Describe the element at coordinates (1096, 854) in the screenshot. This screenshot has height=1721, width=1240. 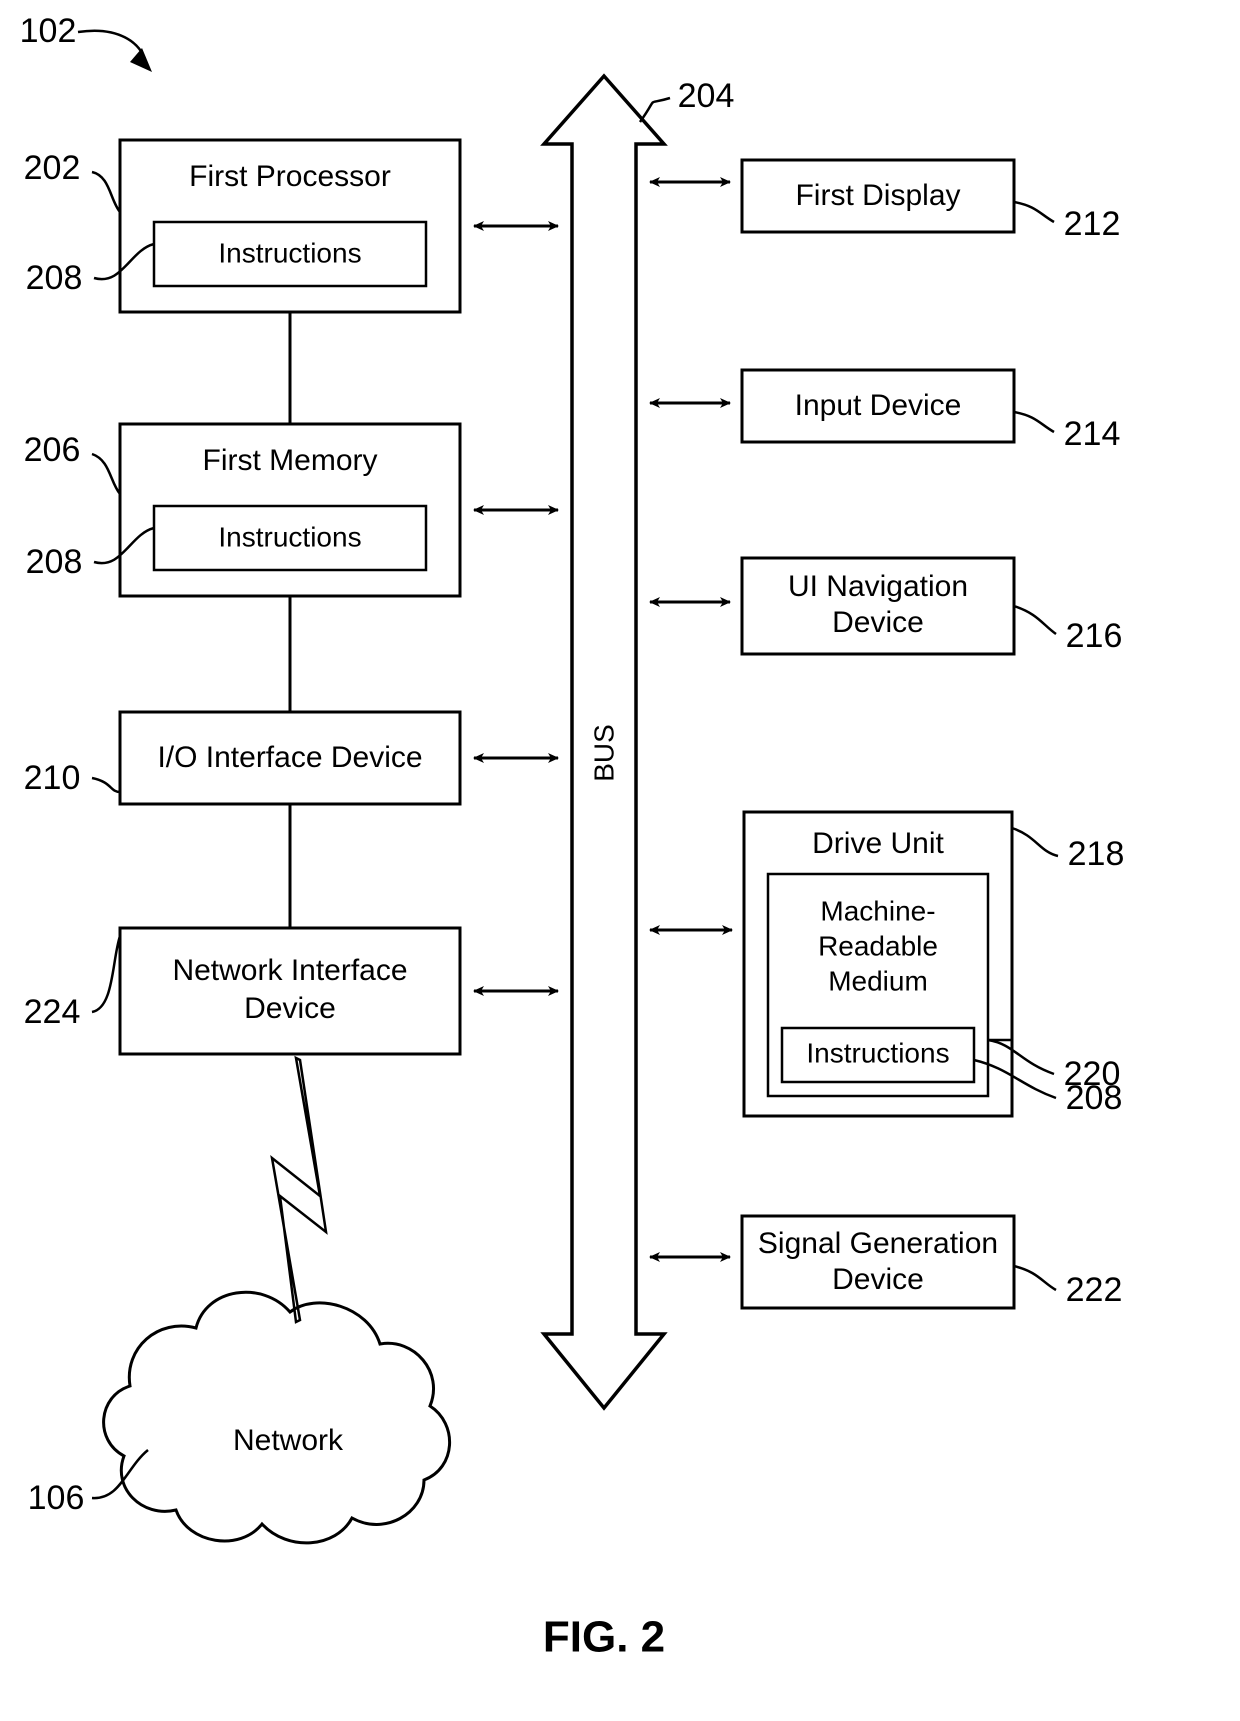
I see `ref-label-218: 218` at that location.